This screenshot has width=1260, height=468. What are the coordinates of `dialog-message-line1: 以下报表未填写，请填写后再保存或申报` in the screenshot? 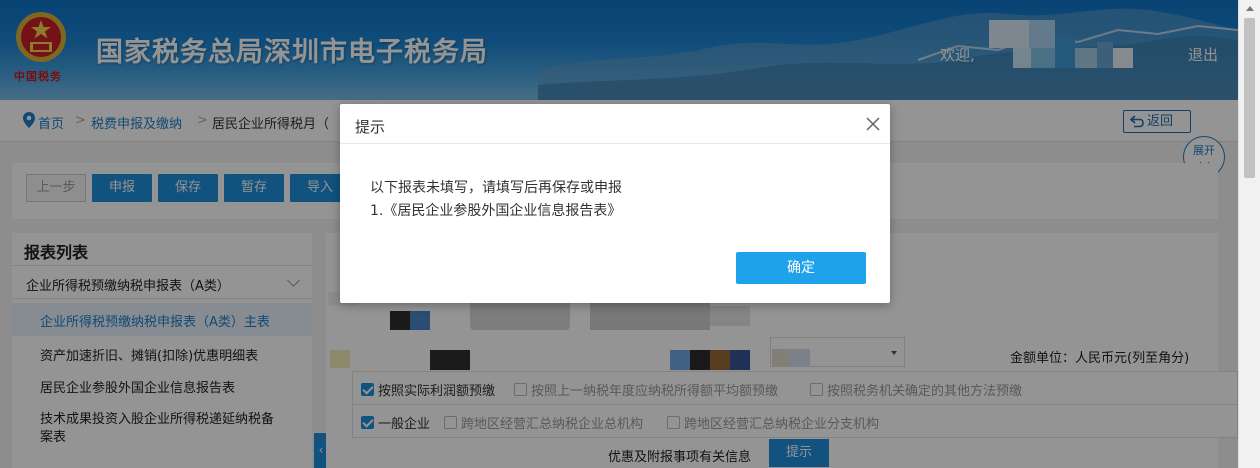 It's located at (496, 188).